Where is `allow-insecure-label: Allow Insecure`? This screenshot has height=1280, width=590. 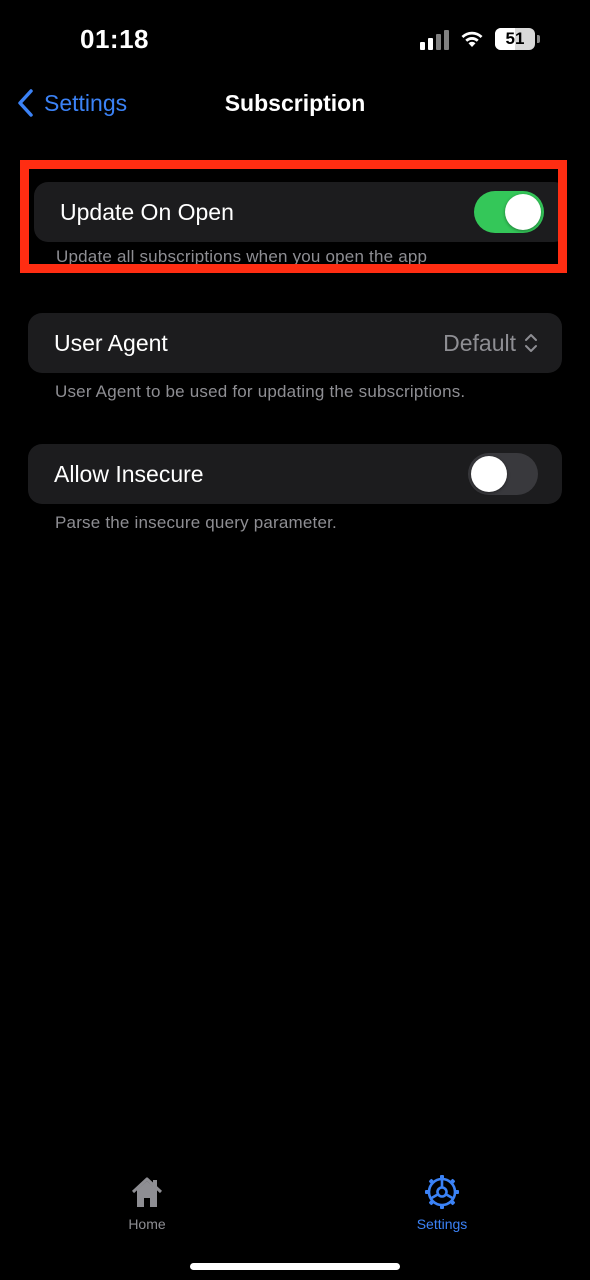
allow-insecure-label: Allow Insecure is located at coordinates (129, 473).